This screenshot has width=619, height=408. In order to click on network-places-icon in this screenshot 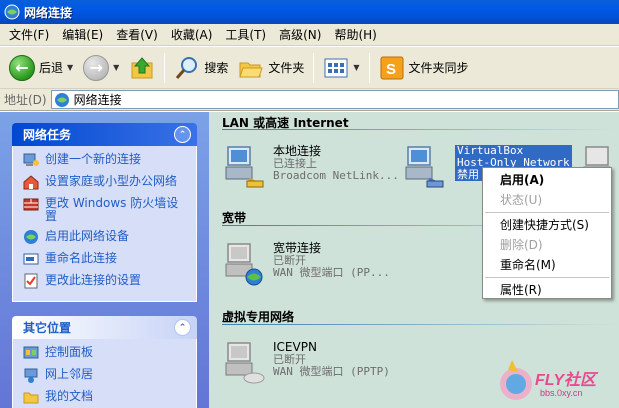, I will do `click(31, 375)`.